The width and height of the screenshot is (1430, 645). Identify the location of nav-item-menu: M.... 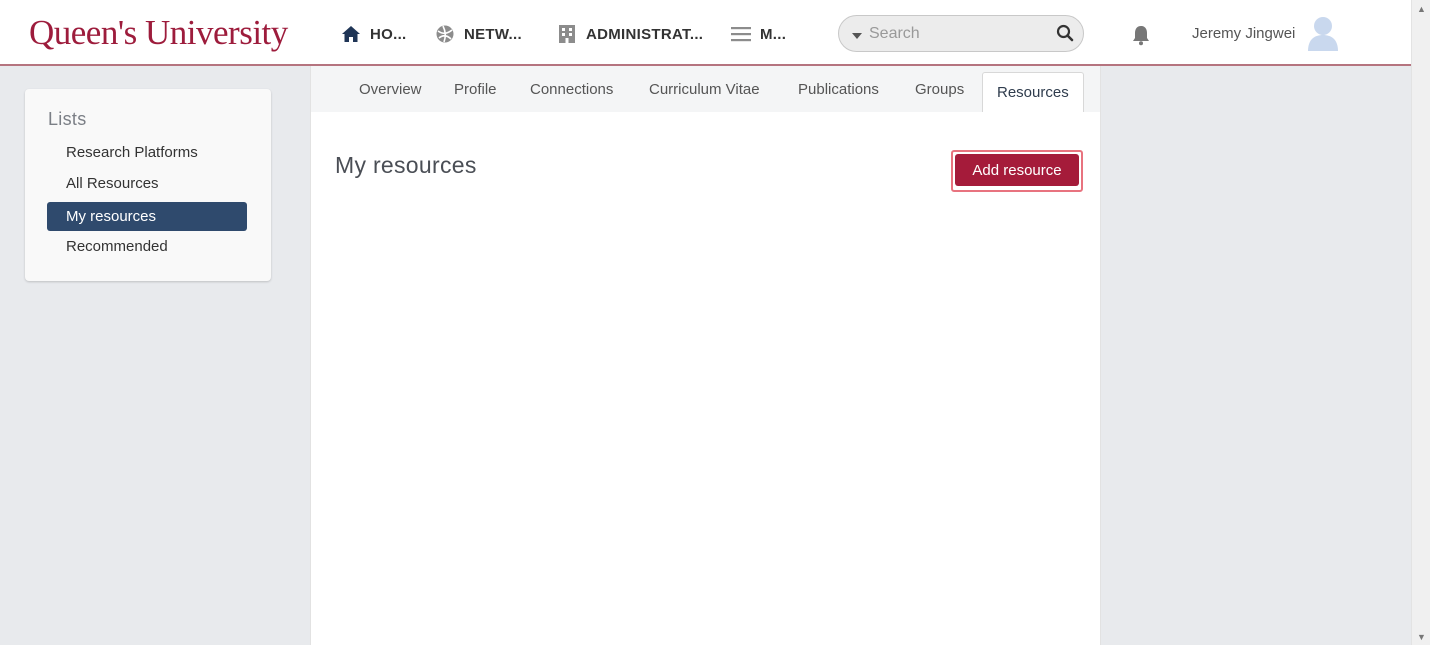
(758, 34).